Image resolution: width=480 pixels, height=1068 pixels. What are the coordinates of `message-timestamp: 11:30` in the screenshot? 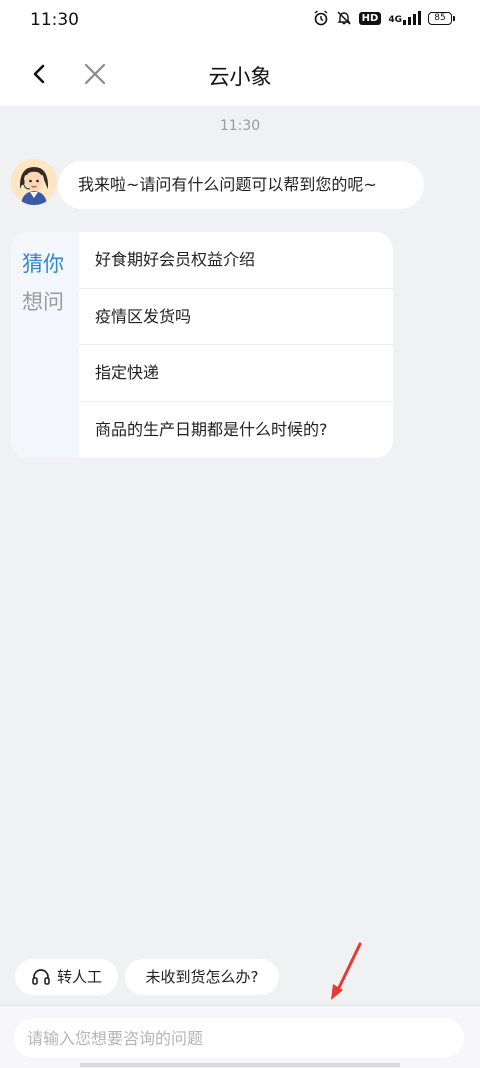 It's located at (240, 126).